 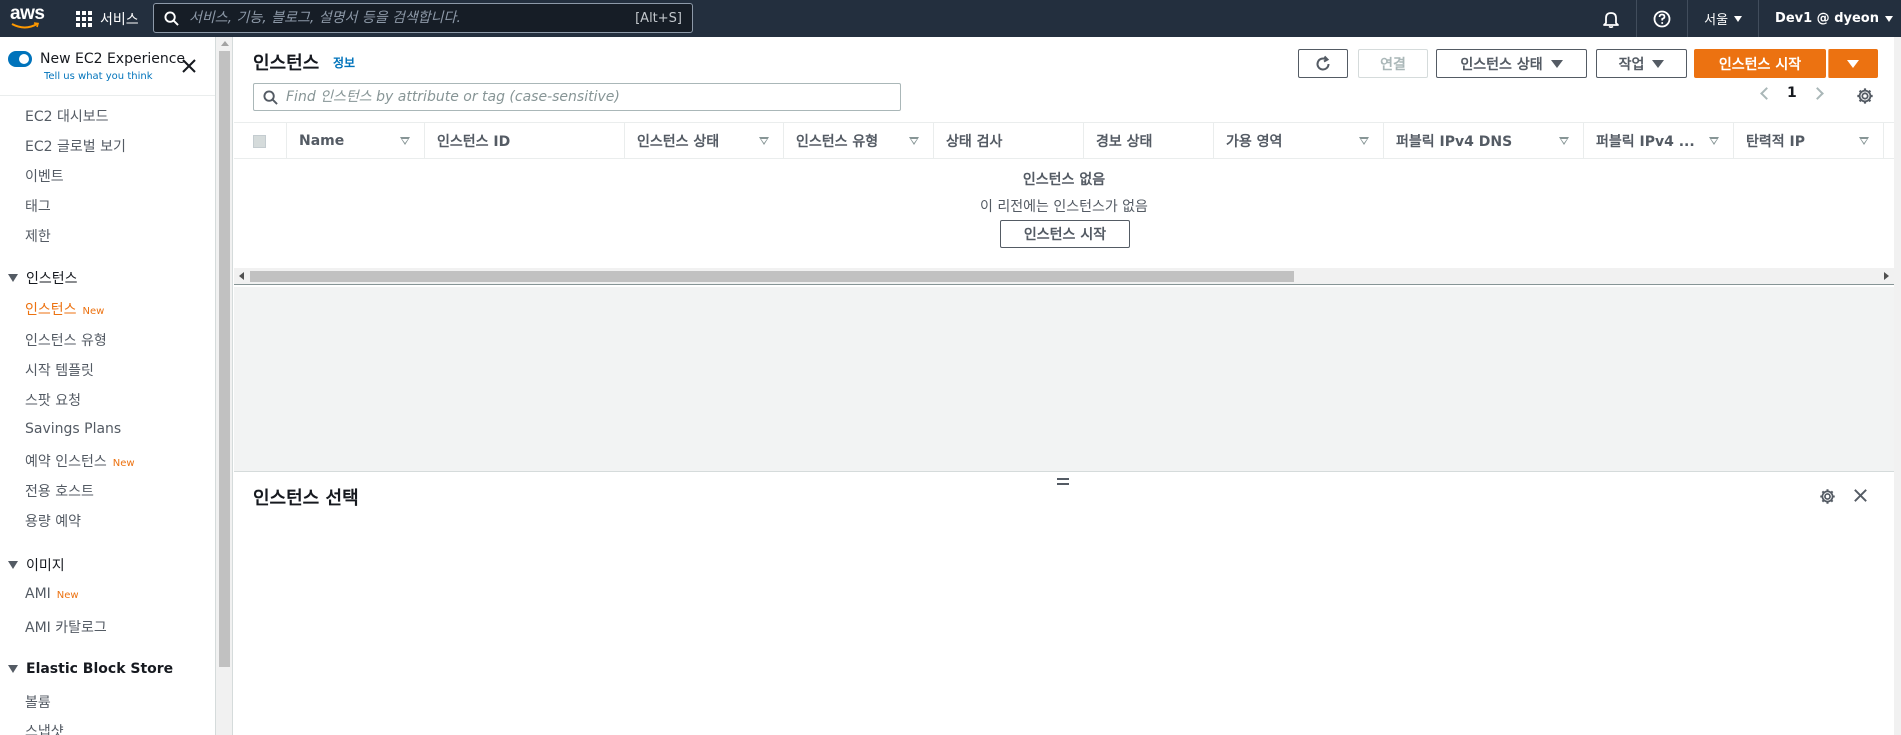 I want to click on column-header-public-ipv4-dns: 퍼블릭 IPv4 DNS, so click(x=1484, y=141).